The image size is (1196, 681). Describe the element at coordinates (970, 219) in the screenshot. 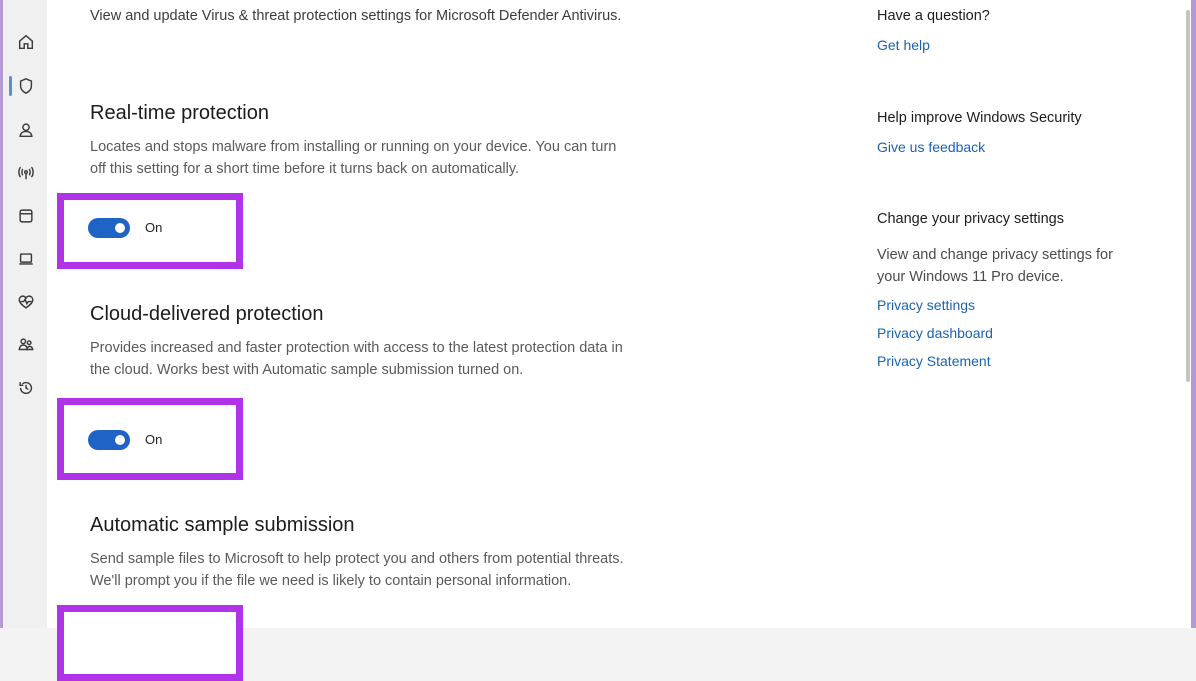

I see `privacy-heading: Change your privacy settings` at that location.